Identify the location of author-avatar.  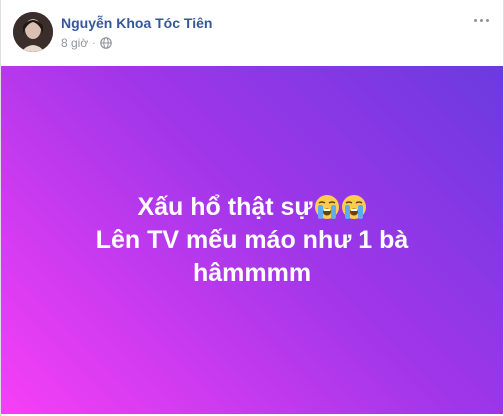
(33, 32).